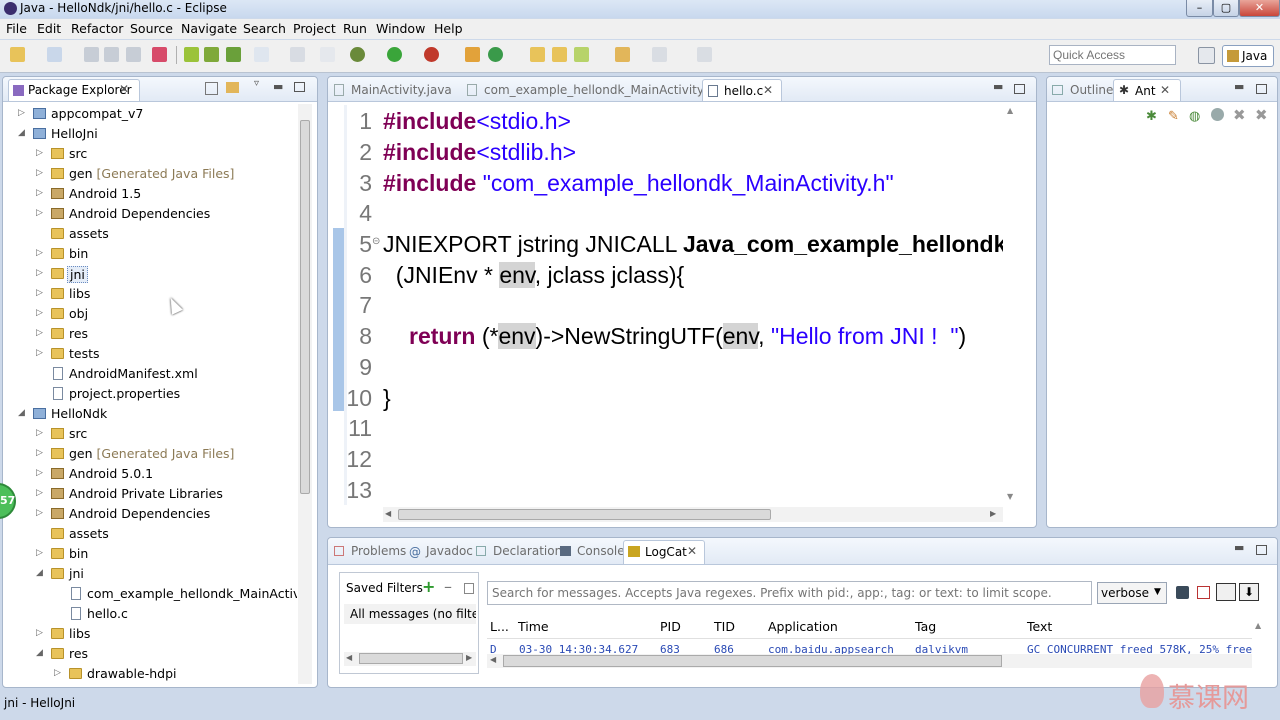  What do you see at coordinates (150, 114) in the screenshot?
I see `tree-item-appcompat: ▷ appcompat_v7` at bounding box center [150, 114].